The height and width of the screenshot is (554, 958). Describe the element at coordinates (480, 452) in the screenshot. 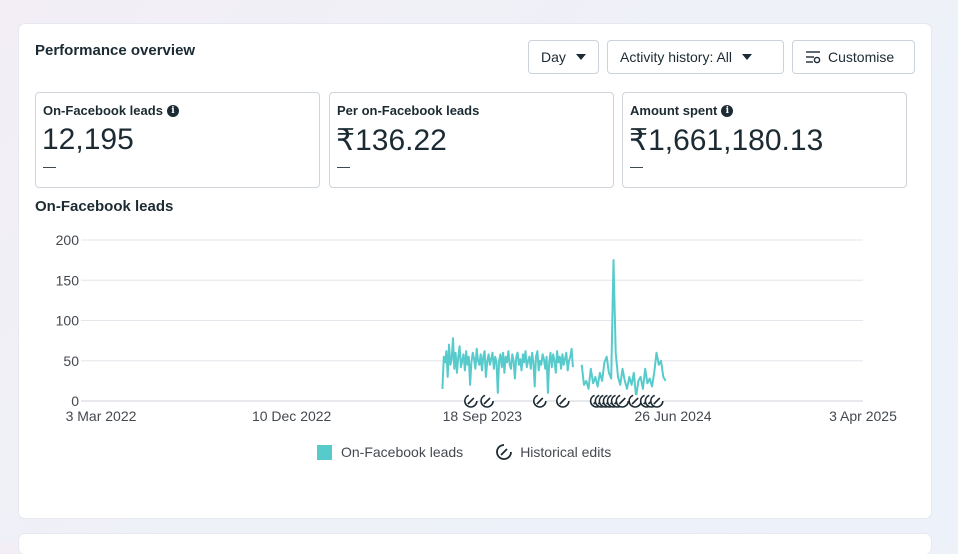

I see `chart-legend: On-Facebook leads Historical edits` at that location.